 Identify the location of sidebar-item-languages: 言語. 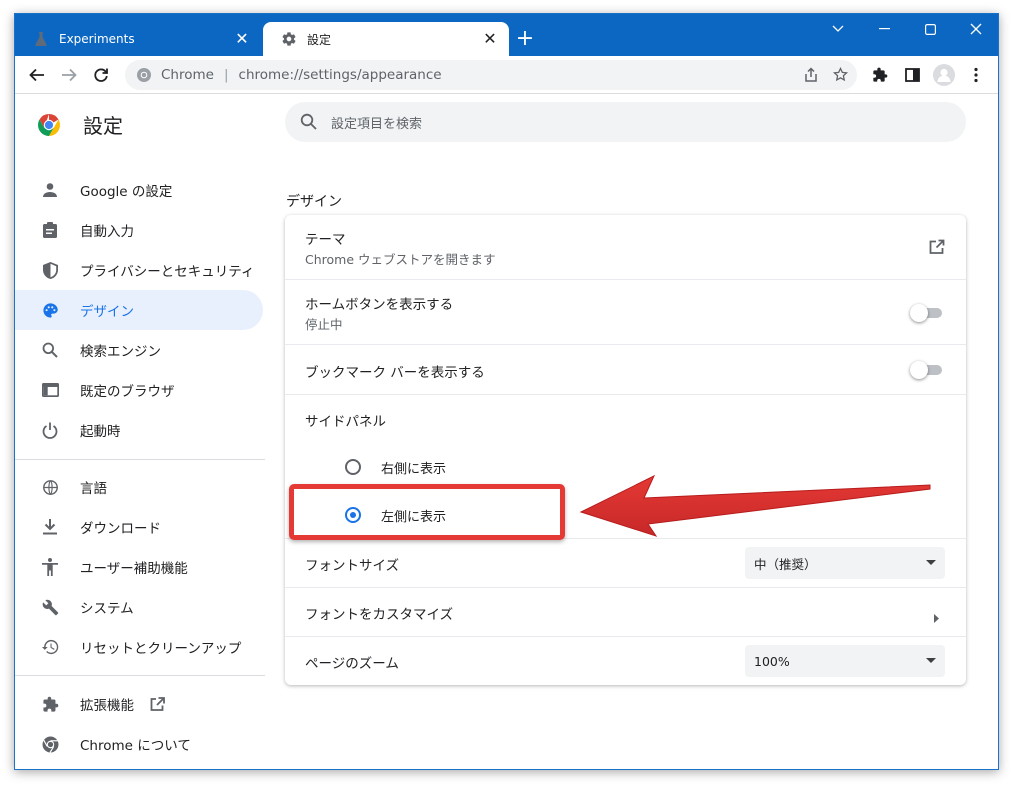
(139, 487).